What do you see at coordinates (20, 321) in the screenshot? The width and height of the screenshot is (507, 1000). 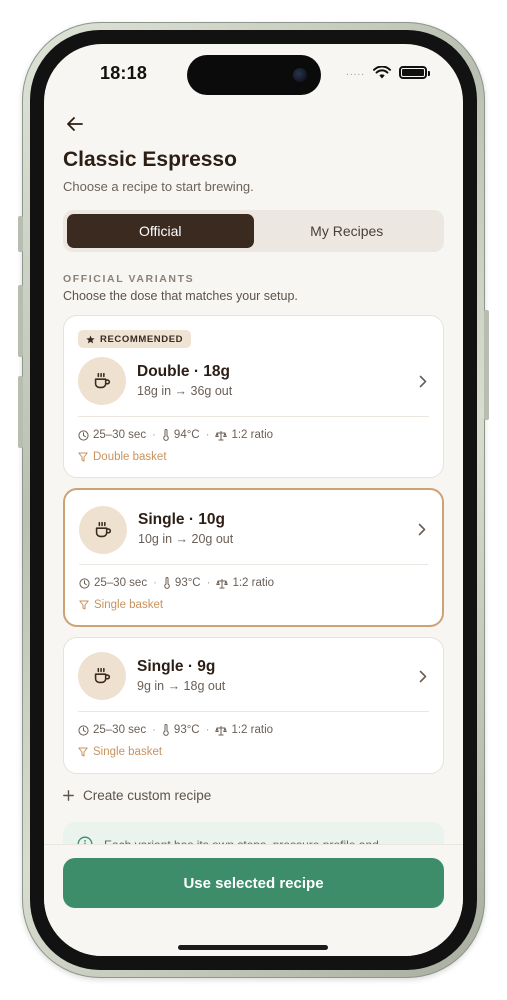 I see `volume-up-button` at bounding box center [20, 321].